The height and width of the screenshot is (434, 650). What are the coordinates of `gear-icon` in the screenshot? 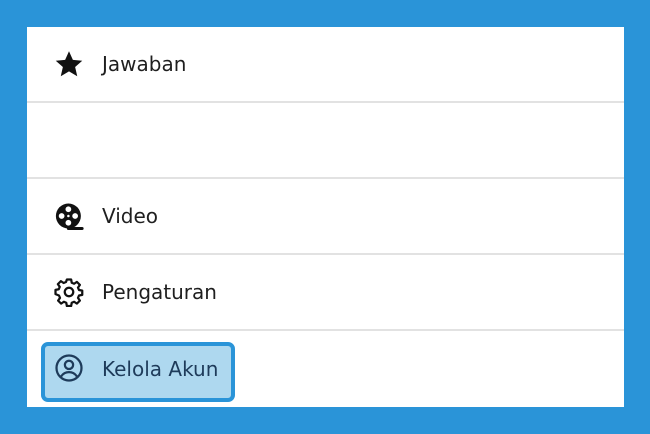 It's located at (69, 292).